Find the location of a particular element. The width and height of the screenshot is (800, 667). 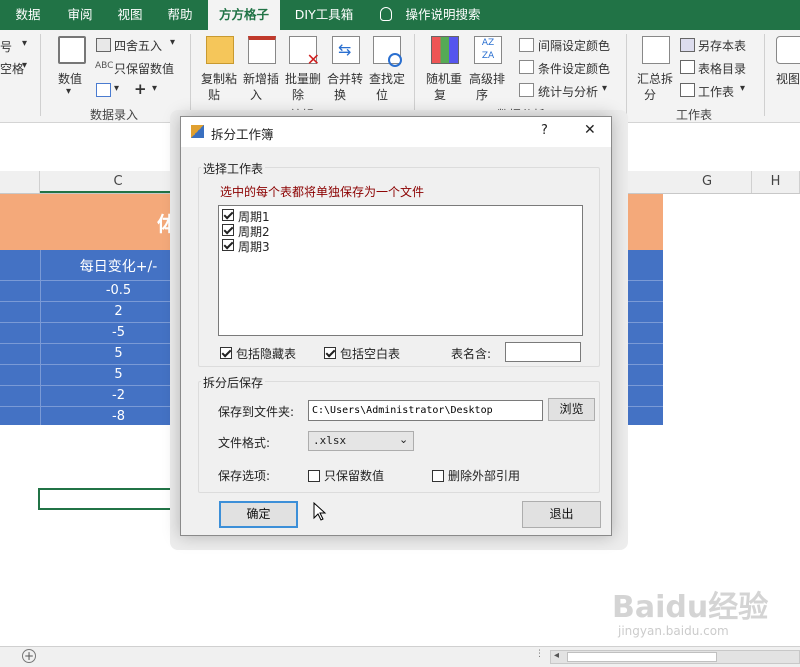

tab-view: 视图 is located at coordinates (130, 15).